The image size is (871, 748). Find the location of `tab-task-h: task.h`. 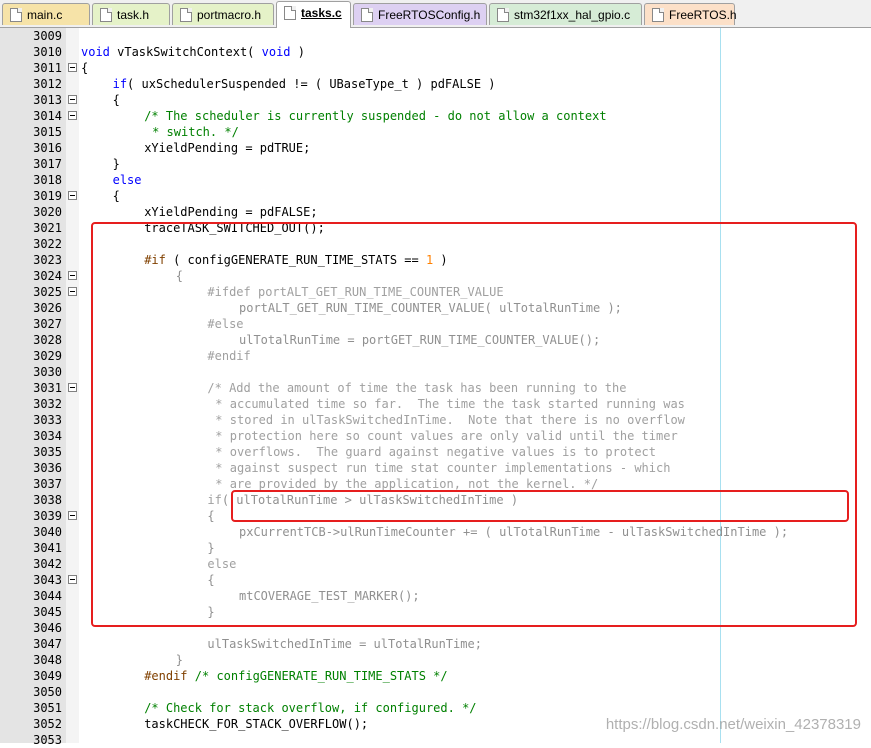

tab-task-h: task.h is located at coordinates (131, 14).